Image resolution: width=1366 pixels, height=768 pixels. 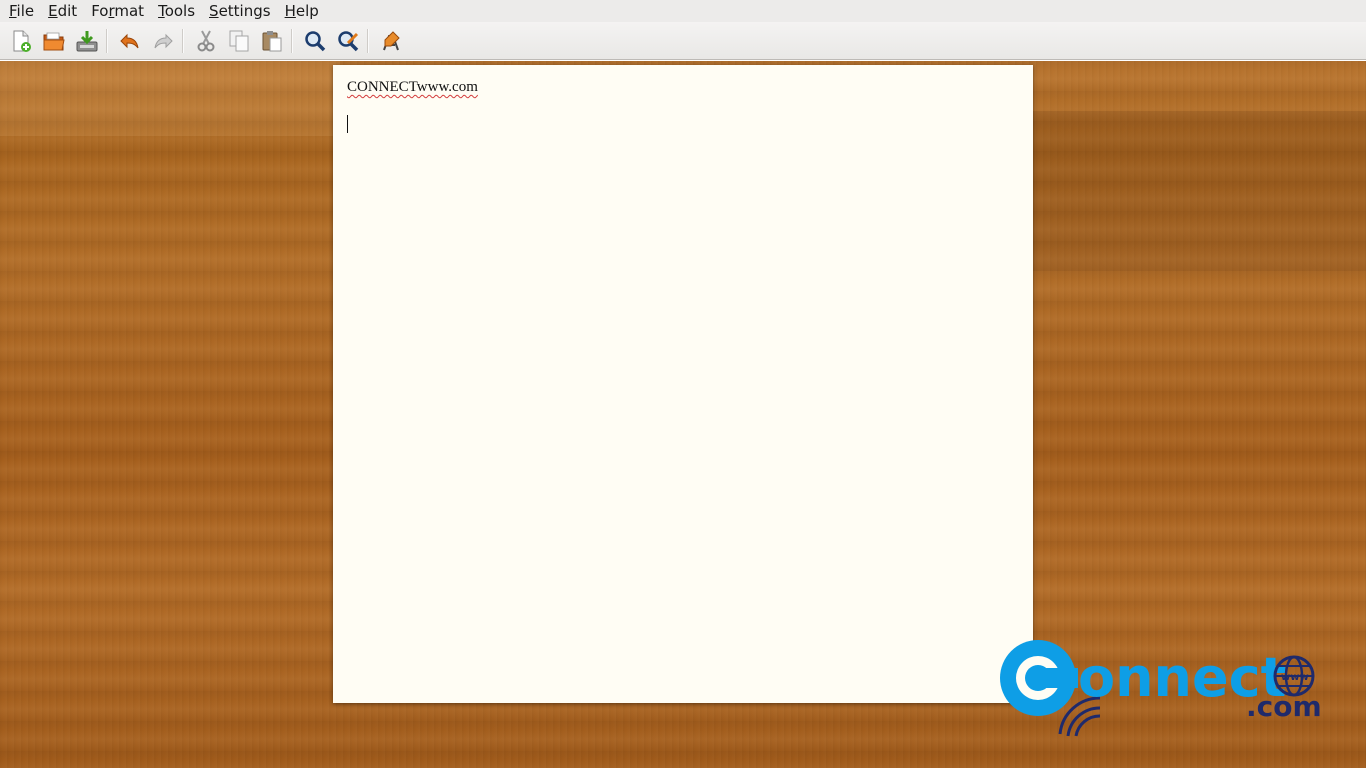 I want to click on menu-settings: Settings, so click(x=240, y=11).